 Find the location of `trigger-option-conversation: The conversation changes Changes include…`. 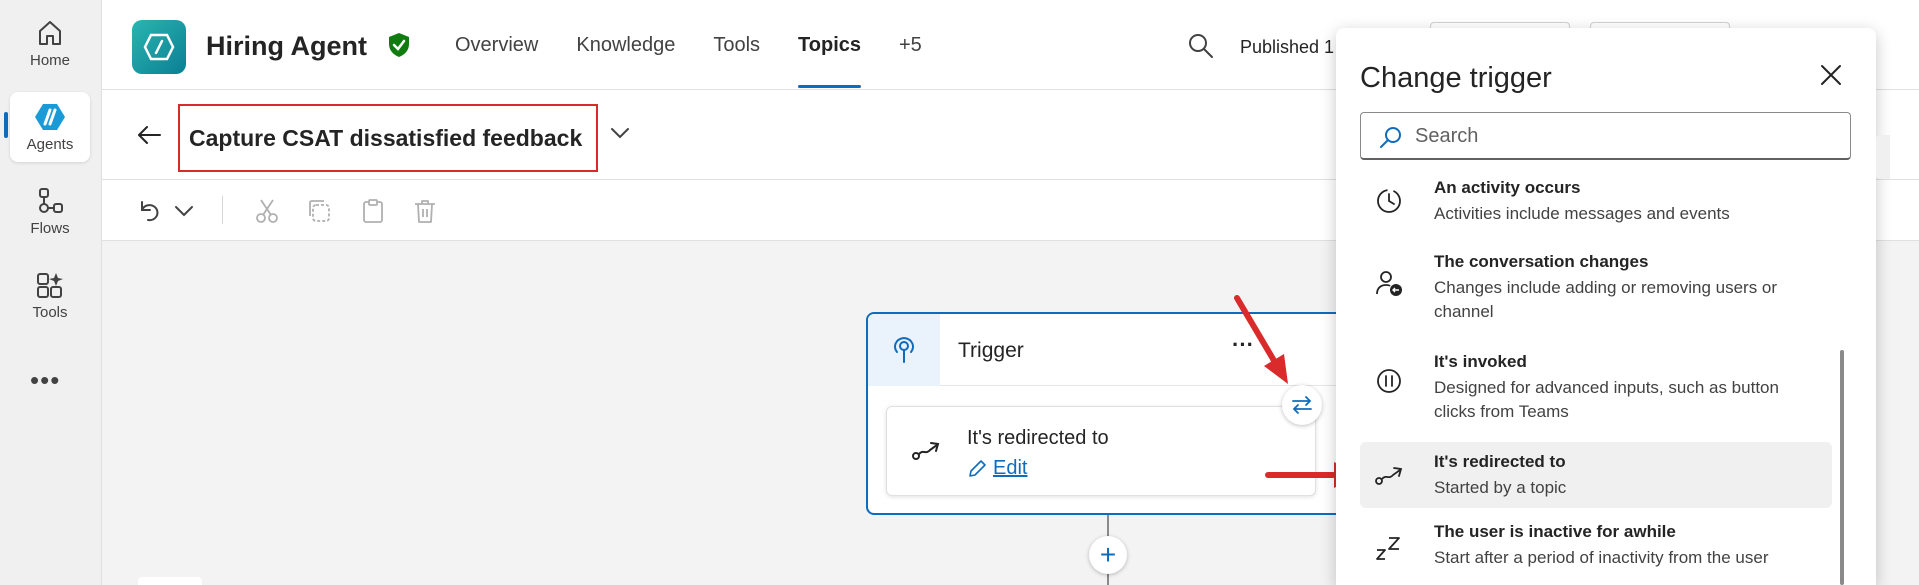

trigger-option-conversation: The conversation changes Changes include… is located at coordinates (1596, 292).